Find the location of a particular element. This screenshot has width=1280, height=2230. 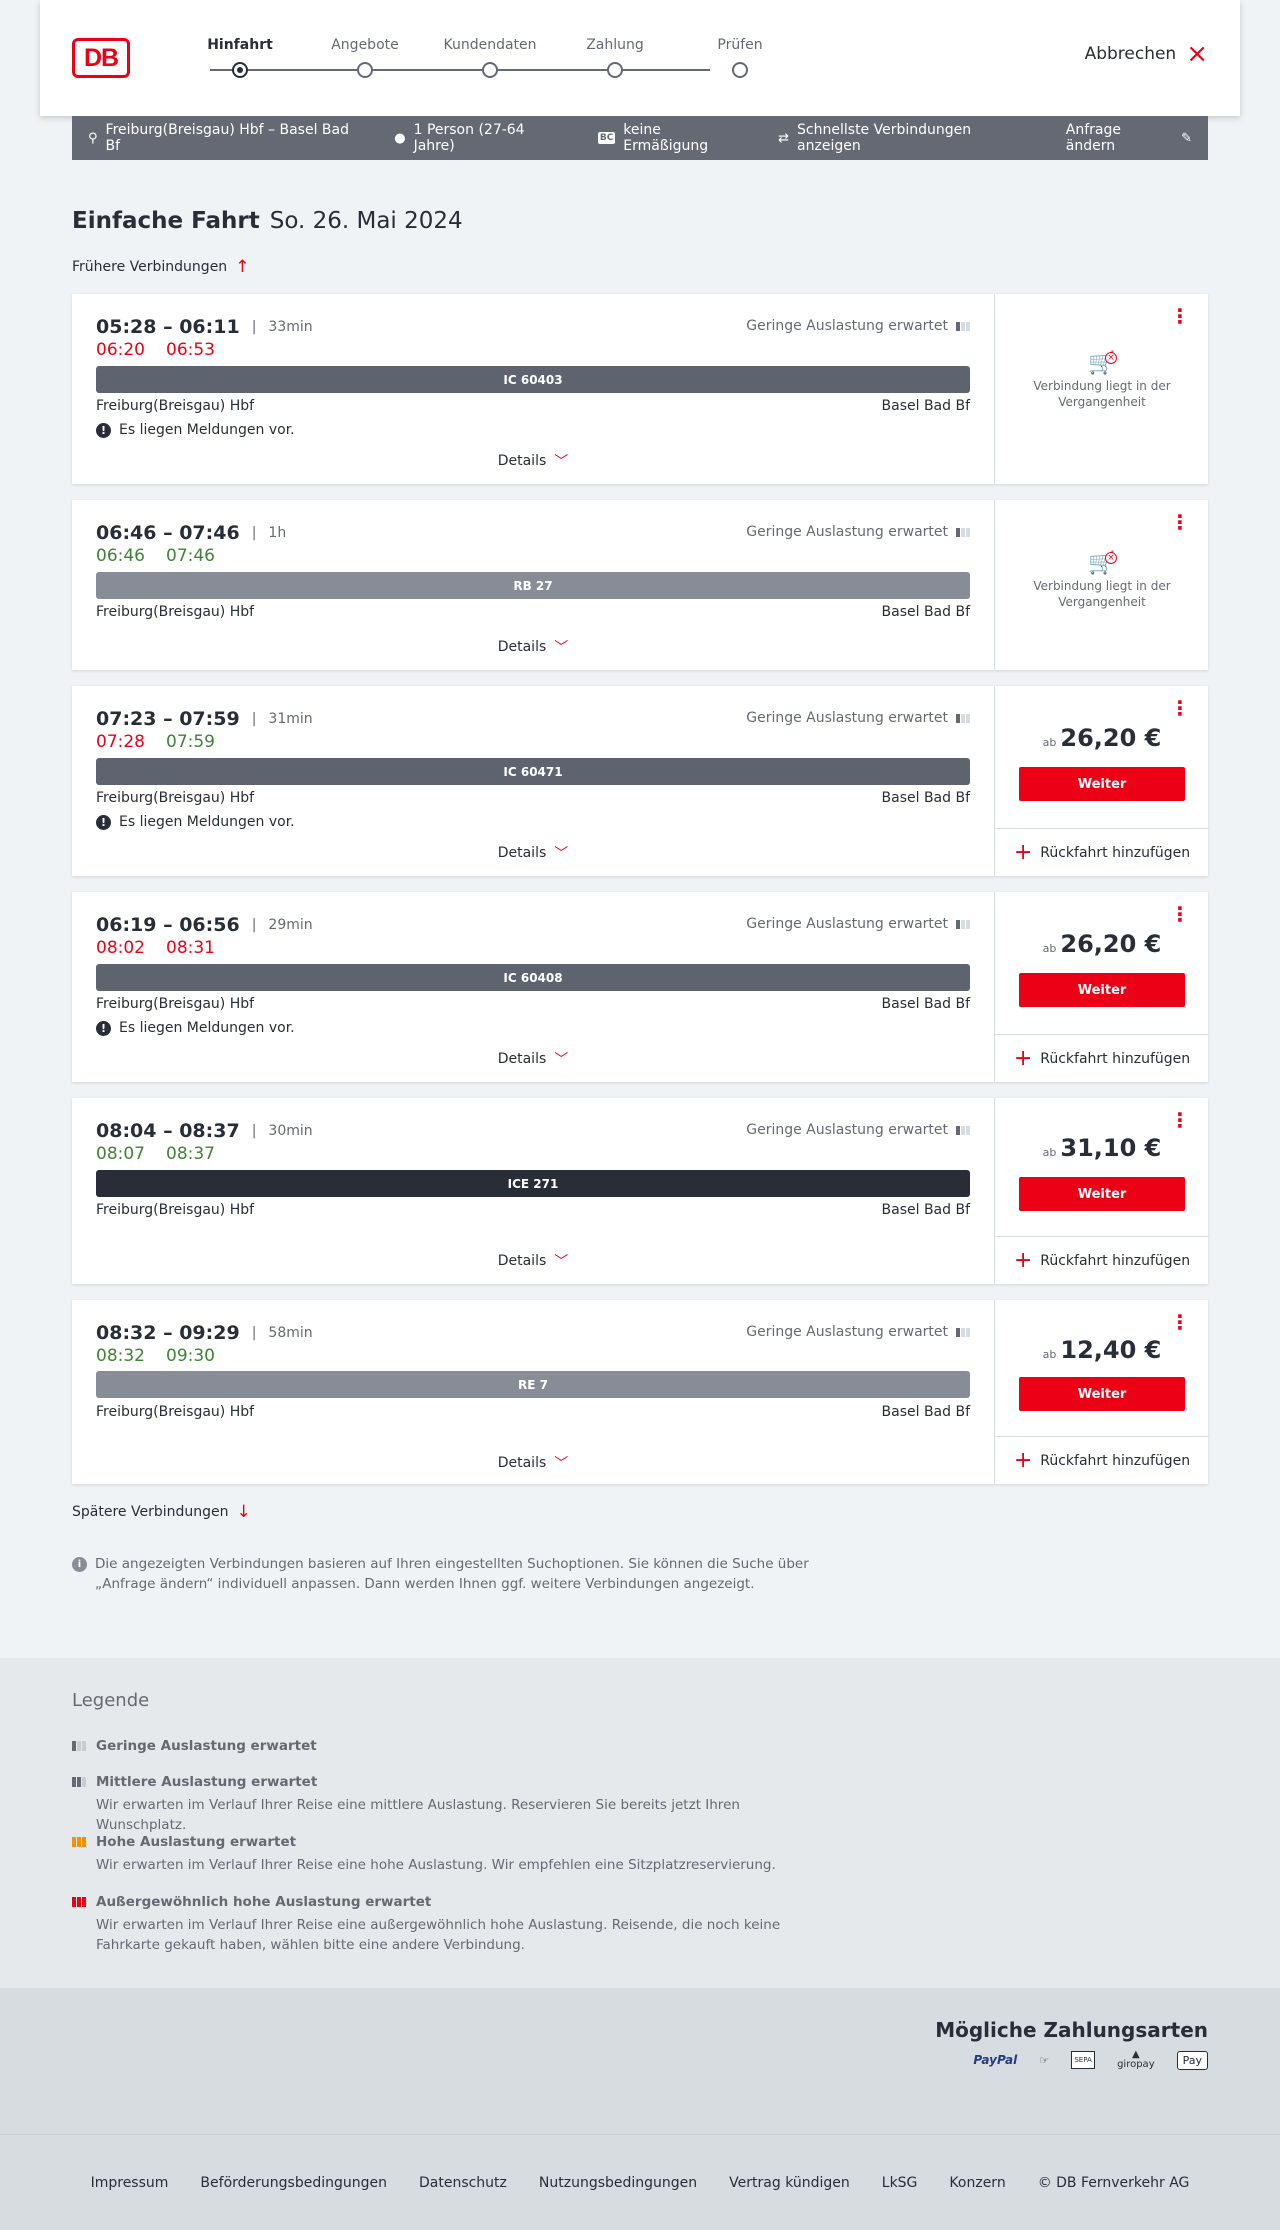

legend-item-title: Außergewöhnlich hohe Auslastung erwartet is located at coordinates (264, 1902).